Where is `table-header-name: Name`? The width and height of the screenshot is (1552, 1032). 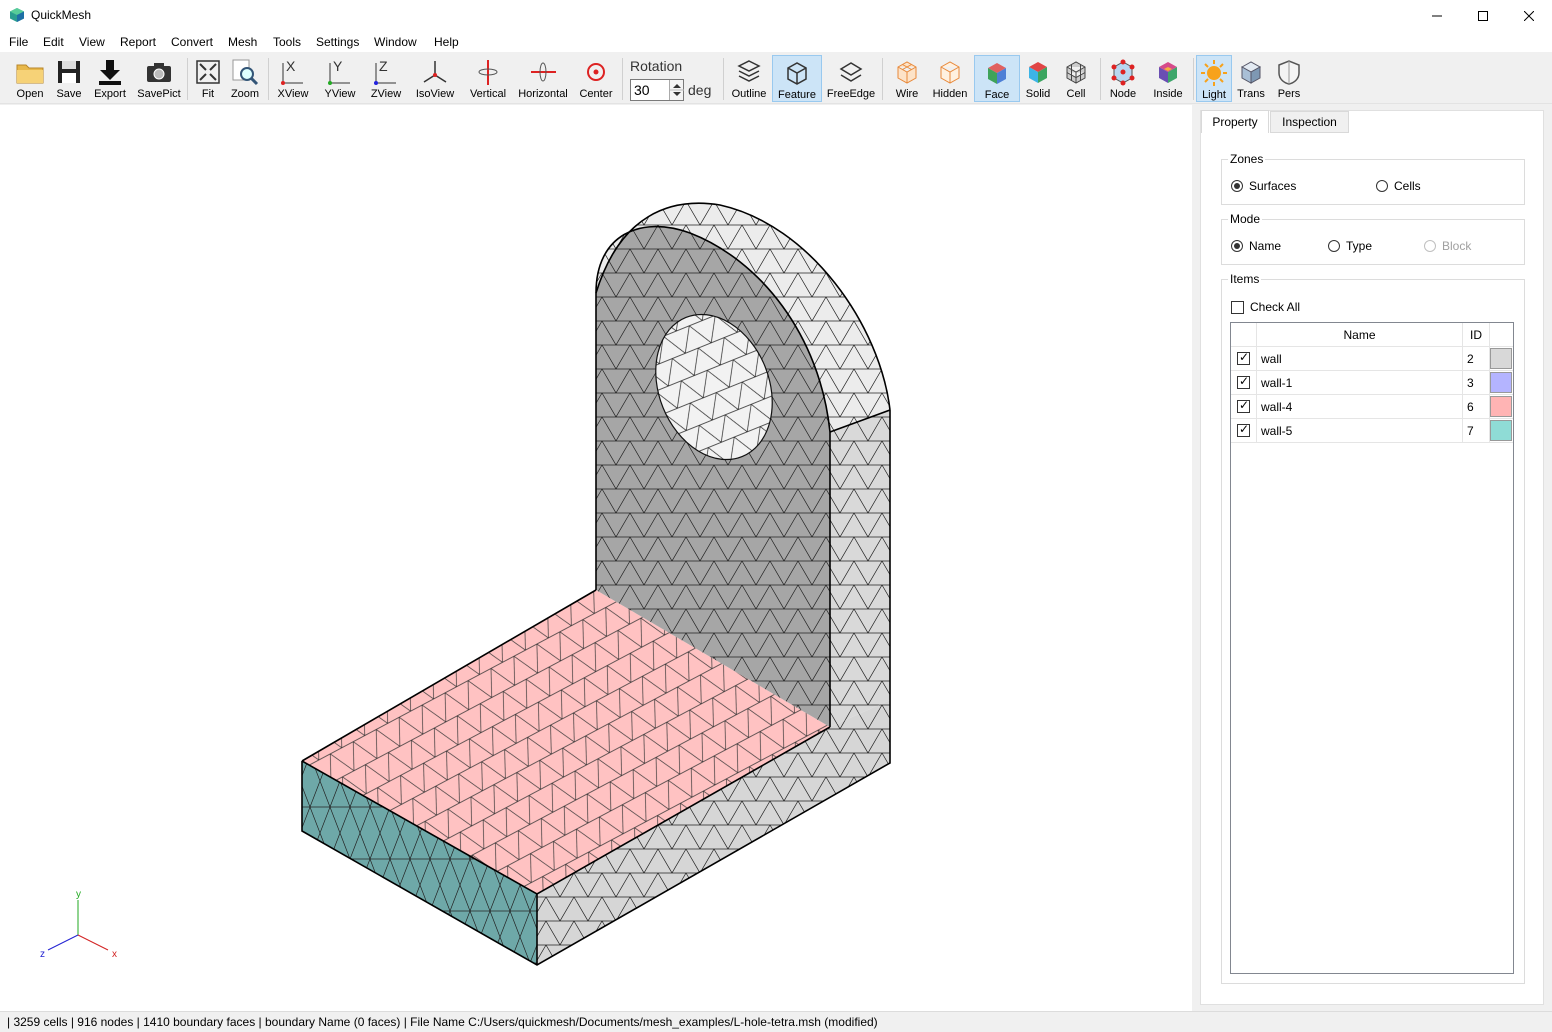
table-header-name: Name is located at coordinates (1360, 335).